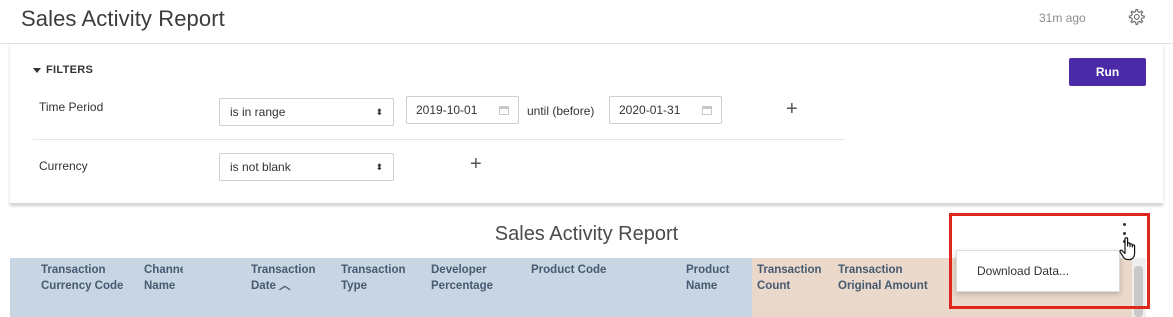 The height and width of the screenshot is (317, 1173). I want to click on currency-operator-select: is not blank ⬍, so click(306, 167).